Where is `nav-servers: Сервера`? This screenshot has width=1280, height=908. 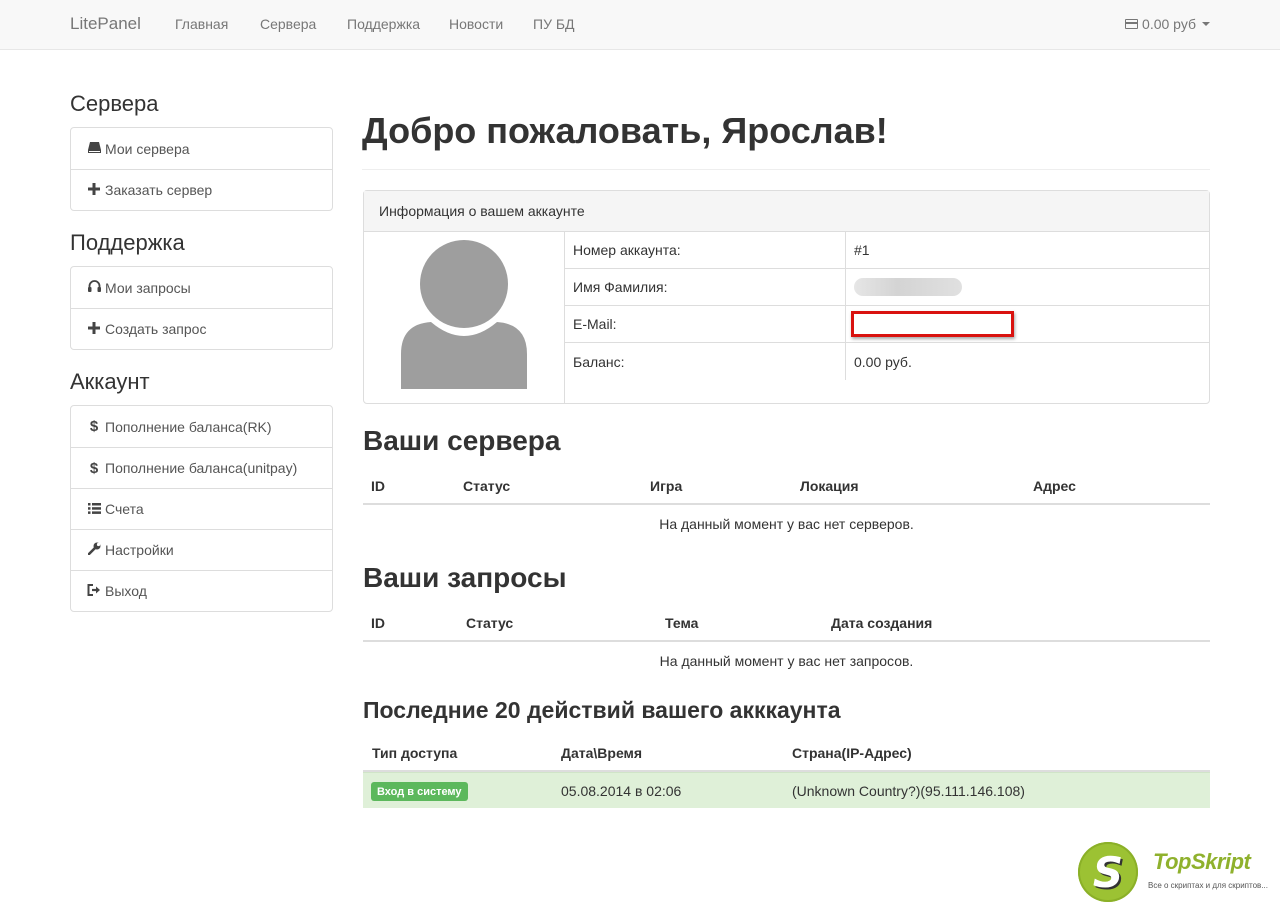 nav-servers: Сервера is located at coordinates (288, 24).